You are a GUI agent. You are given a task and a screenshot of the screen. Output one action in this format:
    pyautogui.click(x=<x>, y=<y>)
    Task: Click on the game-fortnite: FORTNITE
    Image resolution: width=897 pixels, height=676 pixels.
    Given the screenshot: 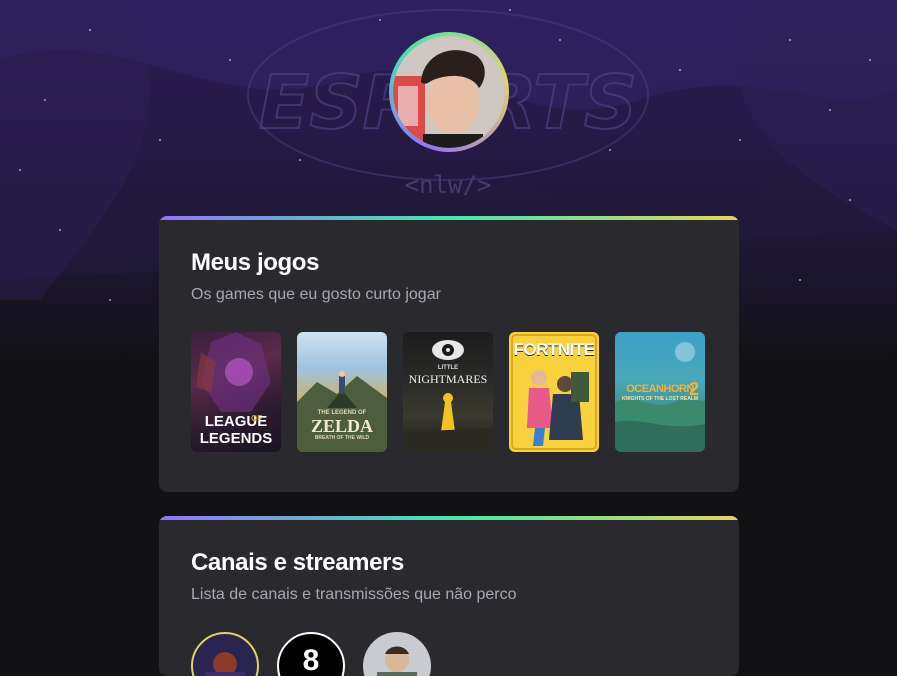 What is the action you would take?
    pyautogui.click(x=554, y=392)
    